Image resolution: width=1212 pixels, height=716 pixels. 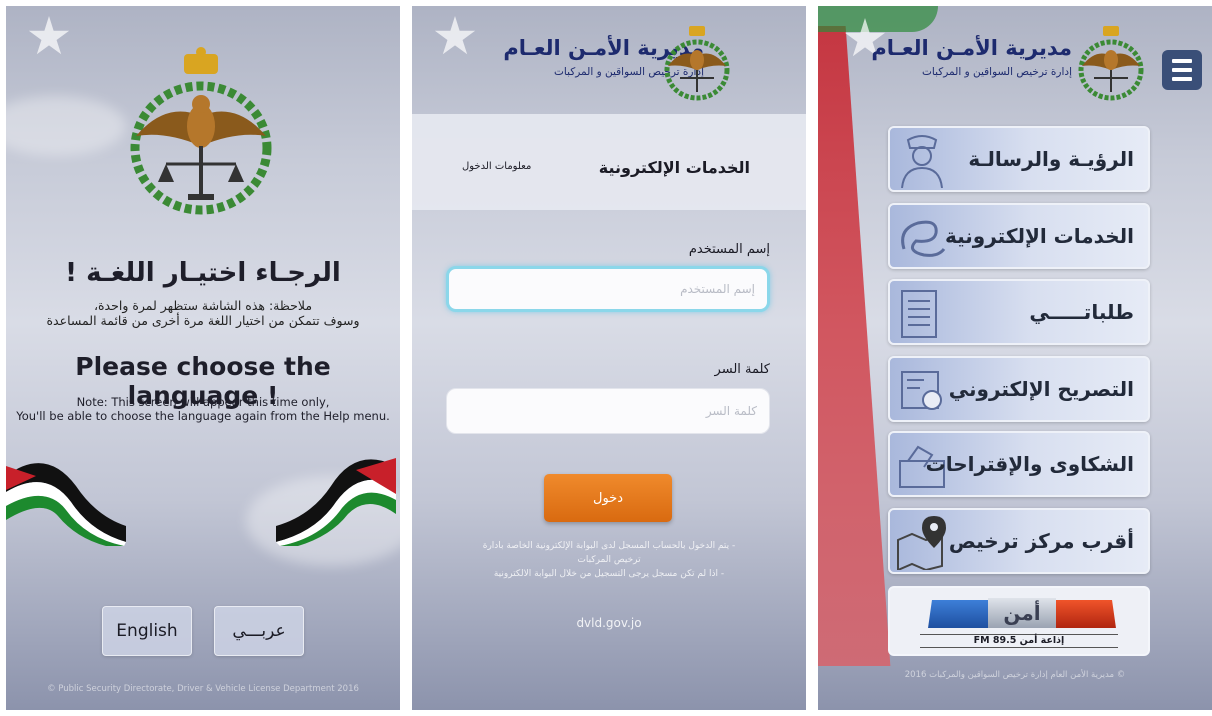 What do you see at coordinates (66, 126) in the screenshot?
I see `cloud-decoration` at bounding box center [66, 126].